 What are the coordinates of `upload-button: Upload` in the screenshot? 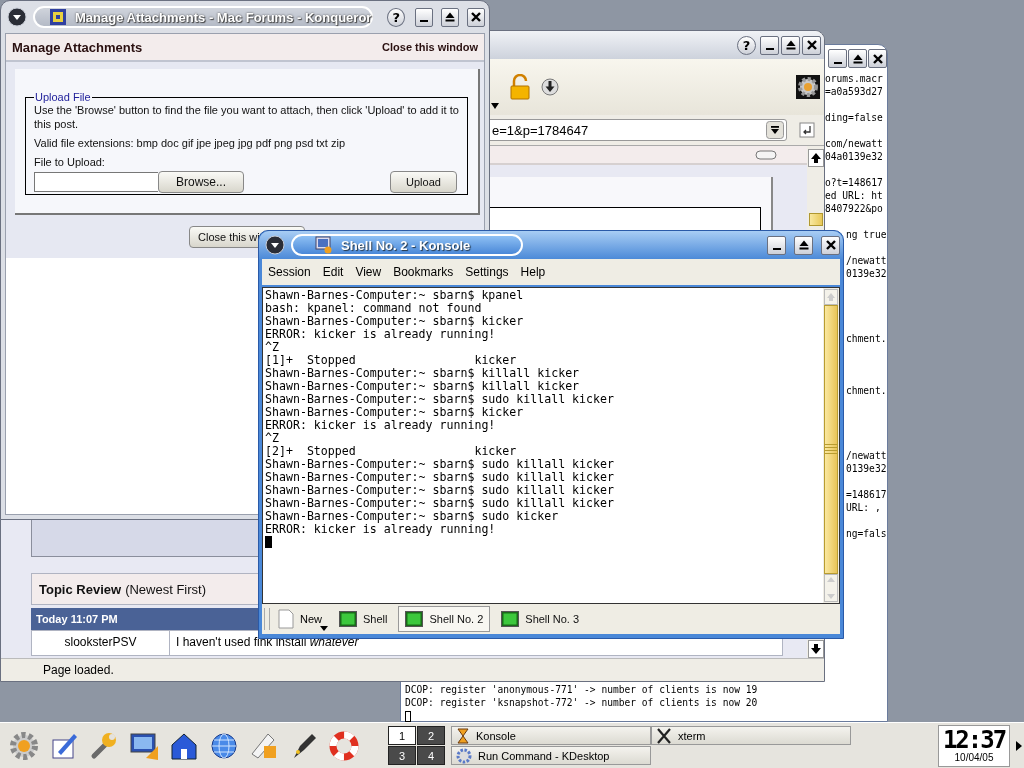 It's located at (423, 182).